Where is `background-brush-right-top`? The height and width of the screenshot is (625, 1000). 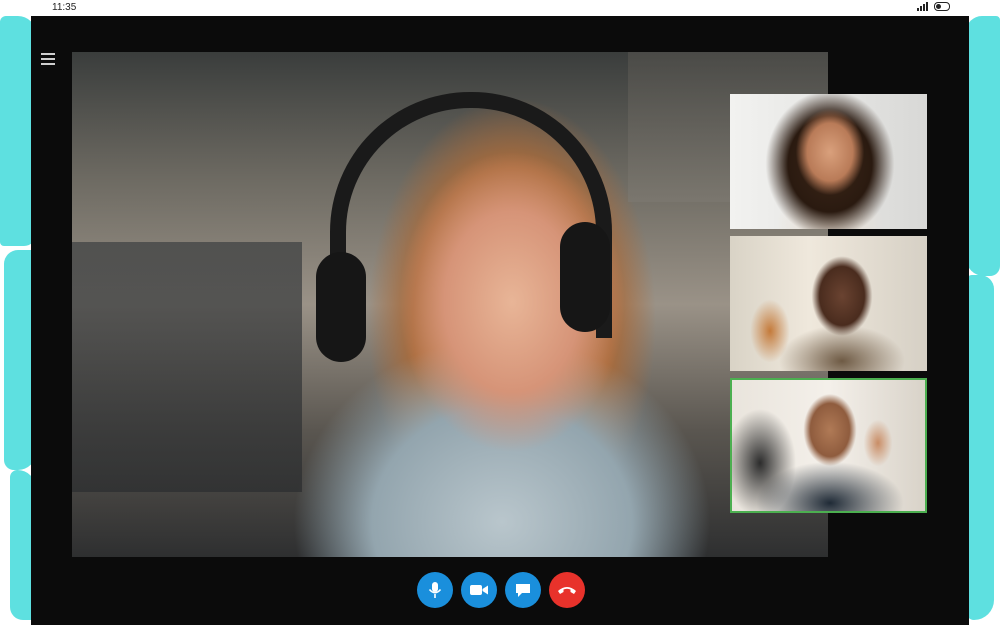 background-brush-right-top is located at coordinates (983, 146).